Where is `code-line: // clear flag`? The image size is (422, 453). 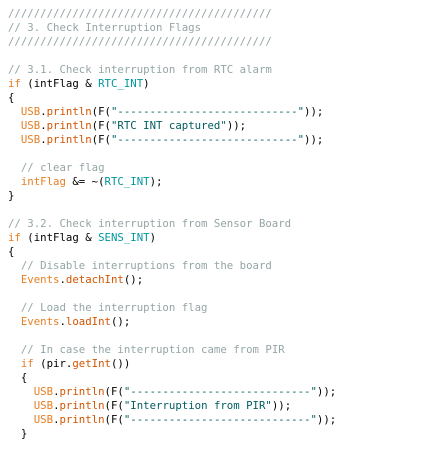 code-line: // clear flag is located at coordinates (213, 168).